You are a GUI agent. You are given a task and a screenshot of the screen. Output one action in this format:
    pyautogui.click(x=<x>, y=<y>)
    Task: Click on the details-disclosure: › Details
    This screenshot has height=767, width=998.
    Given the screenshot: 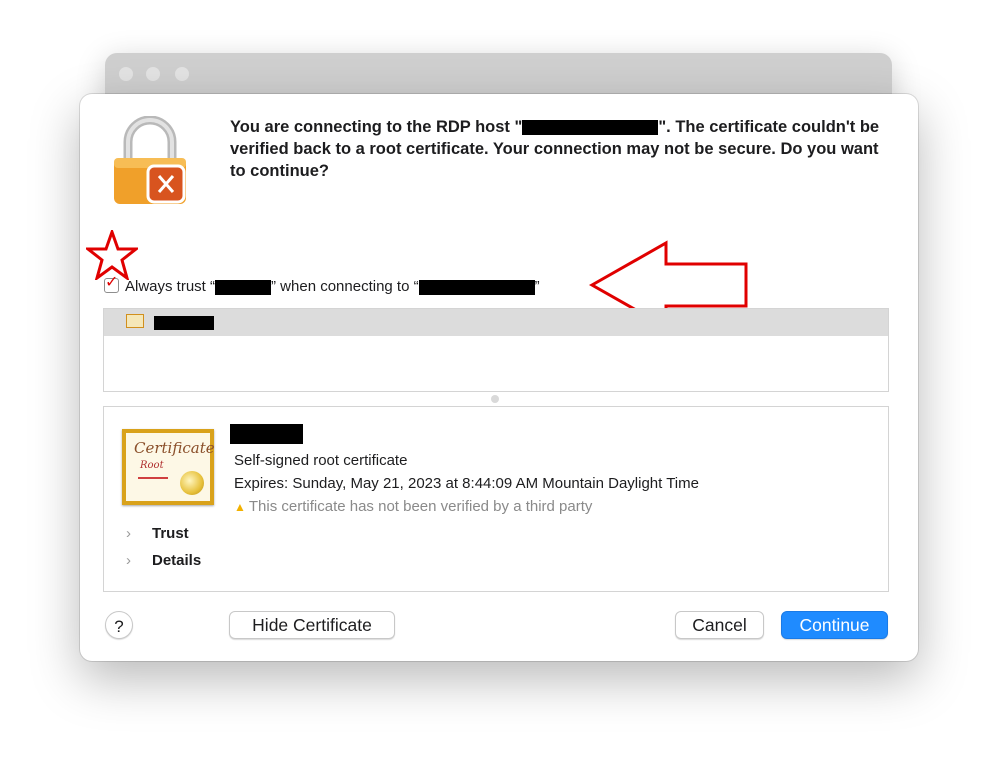 What is the action you would take?
    pyautogui.click(x=163, y=560)
    